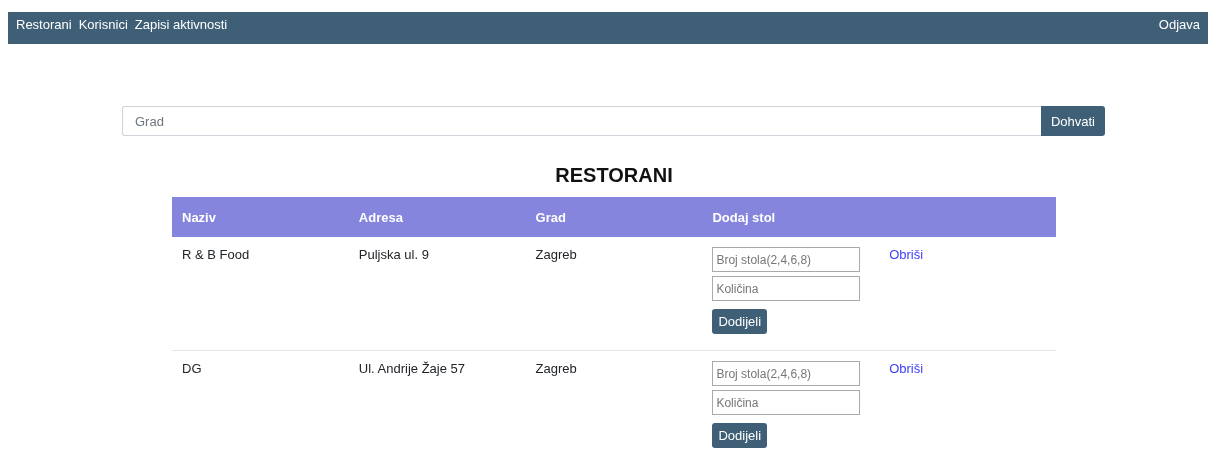 The width and height of the screenshot is (1216, 458). I want to click on nav-link: Zapisi aktivnosti, so click(181, 24).